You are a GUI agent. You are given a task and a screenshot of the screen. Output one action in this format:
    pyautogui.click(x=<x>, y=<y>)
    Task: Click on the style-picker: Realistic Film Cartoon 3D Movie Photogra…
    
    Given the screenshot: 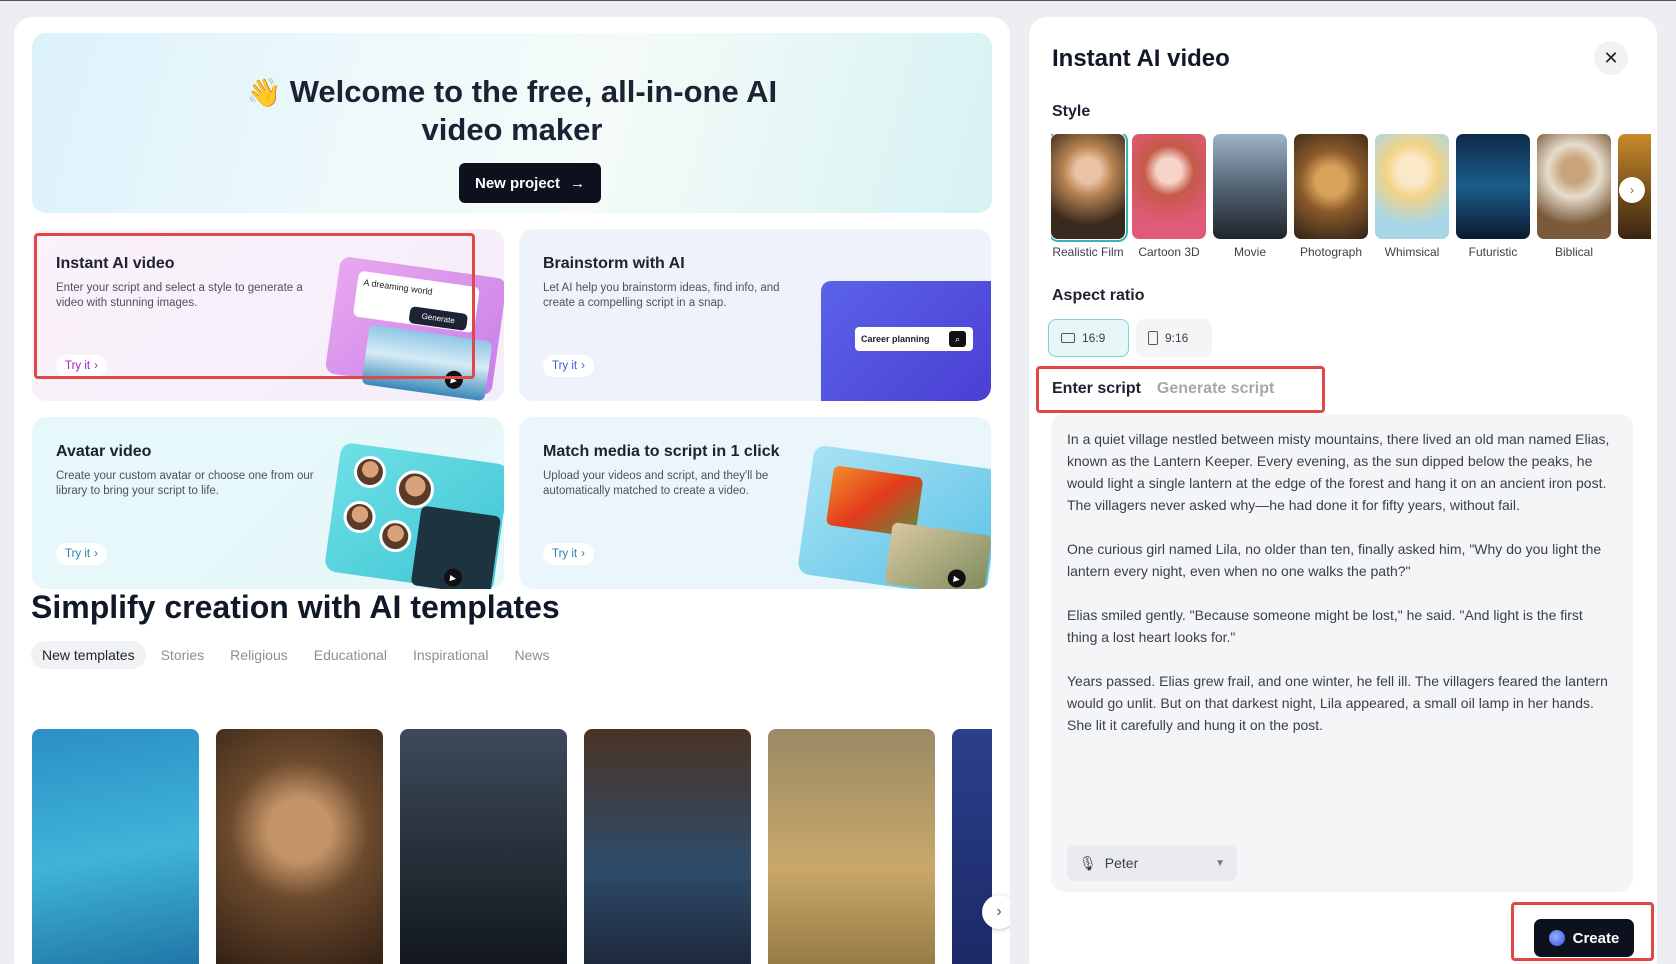 What is the action you would take?
    pyautogui.click(x=1351, y=209)
    